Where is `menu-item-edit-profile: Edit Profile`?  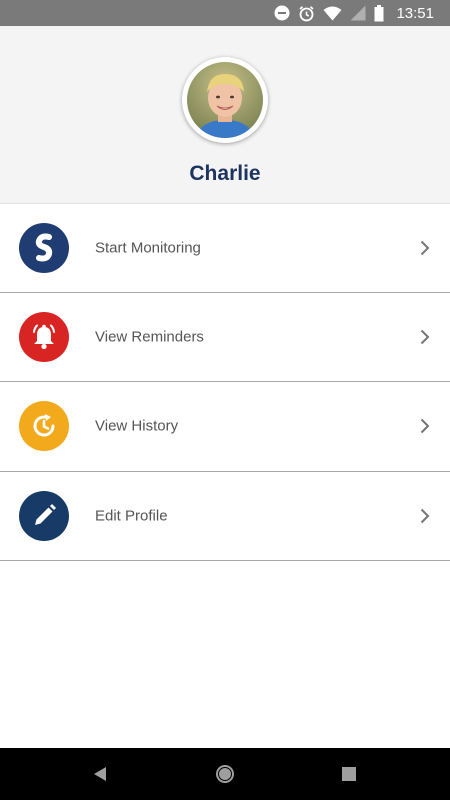 menu-item-edit-profile: Edit Profile is located at coordinates (225, 516).